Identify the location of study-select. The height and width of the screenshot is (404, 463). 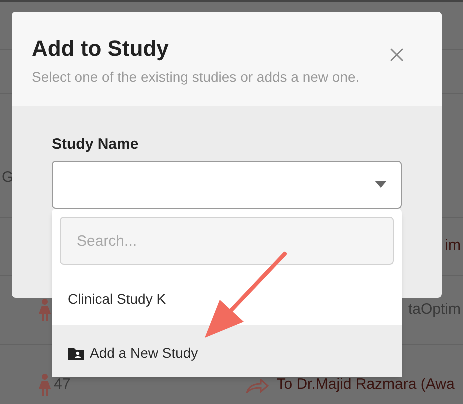
(227, 184).